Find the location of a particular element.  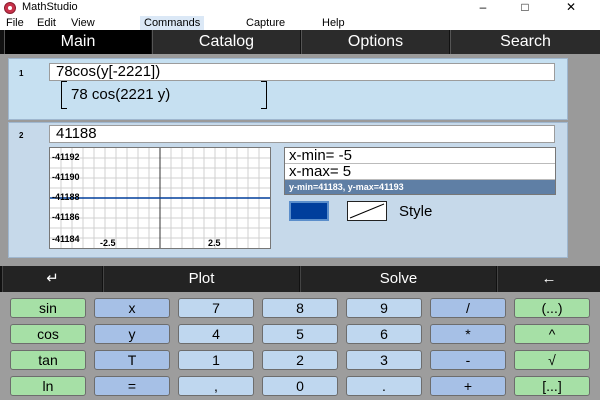

tab-main: Main is located at coordinates (77, 42).